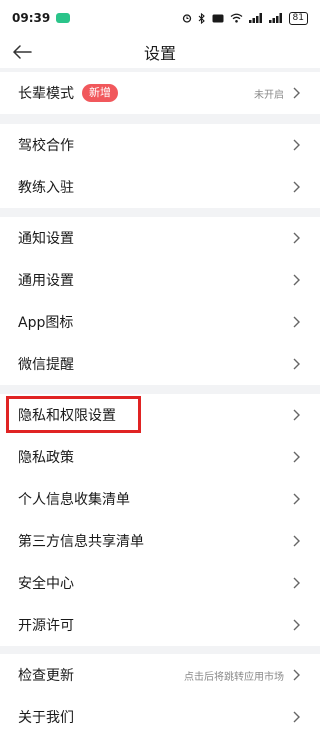 The image size is (320, 738). What do you see at coordinates (46, 188) in the screenshot?
I see `row-label: 教练入驻` at bounding box center [46, 188].